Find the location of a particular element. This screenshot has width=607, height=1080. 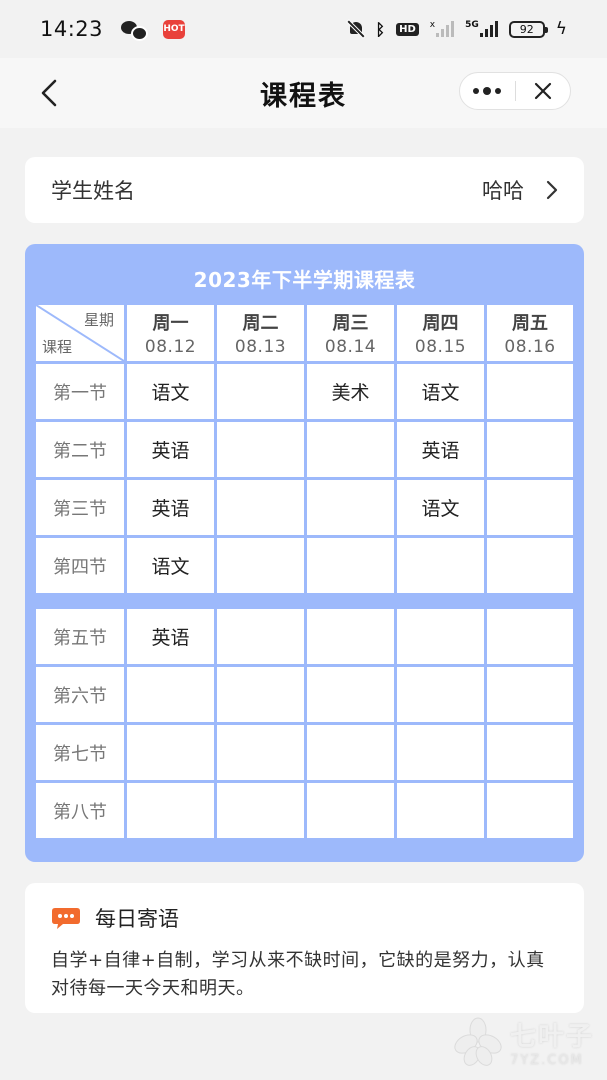

day-name: 周四 is located at coordinates (440, 323).